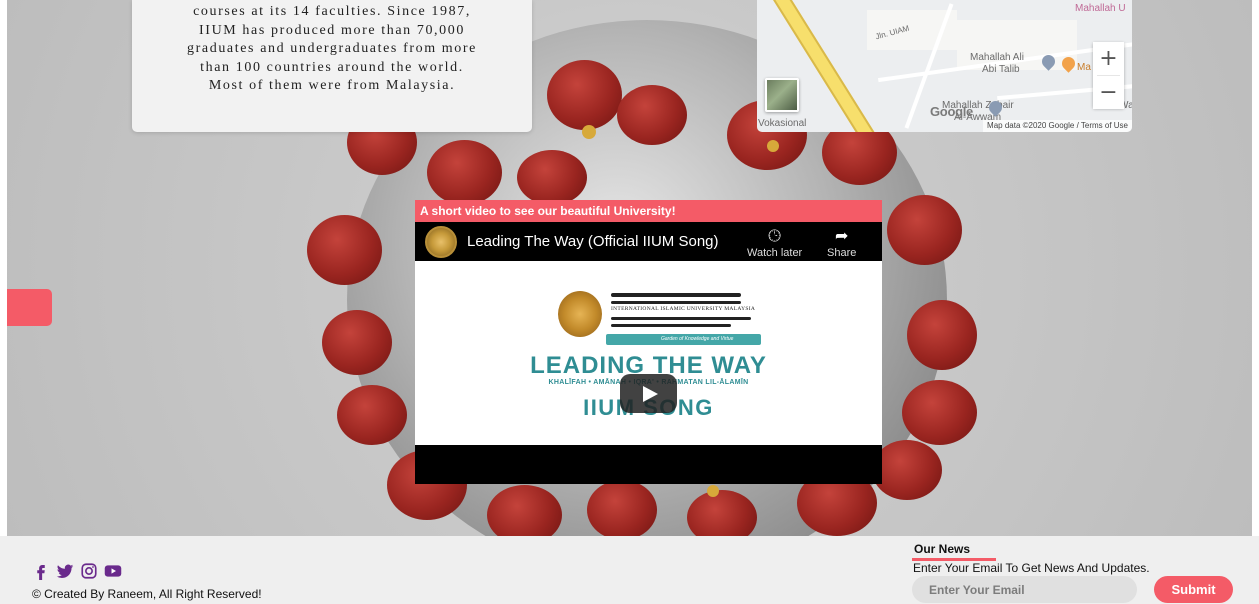  What do you see at coordinates (332, 30) in the screenshot?
I see `intro-line: IIUM has produced more than 70,000` at bounding box center [332, 30].